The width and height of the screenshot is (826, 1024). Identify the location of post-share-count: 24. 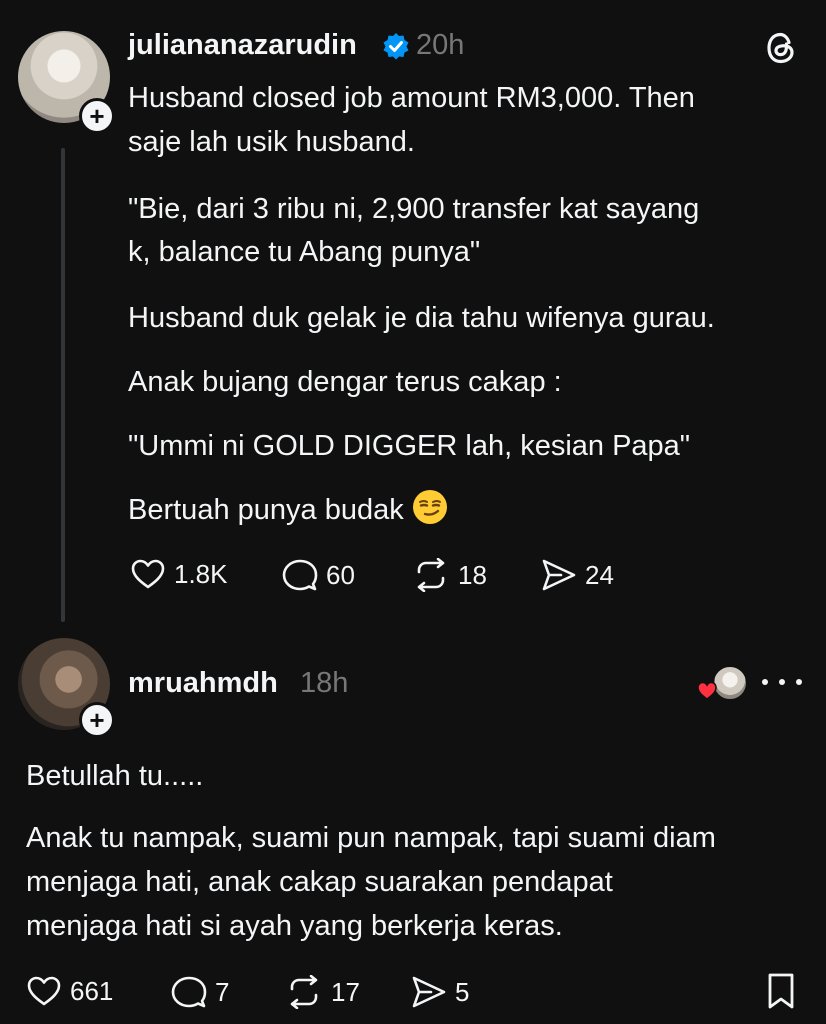
(599, 574).